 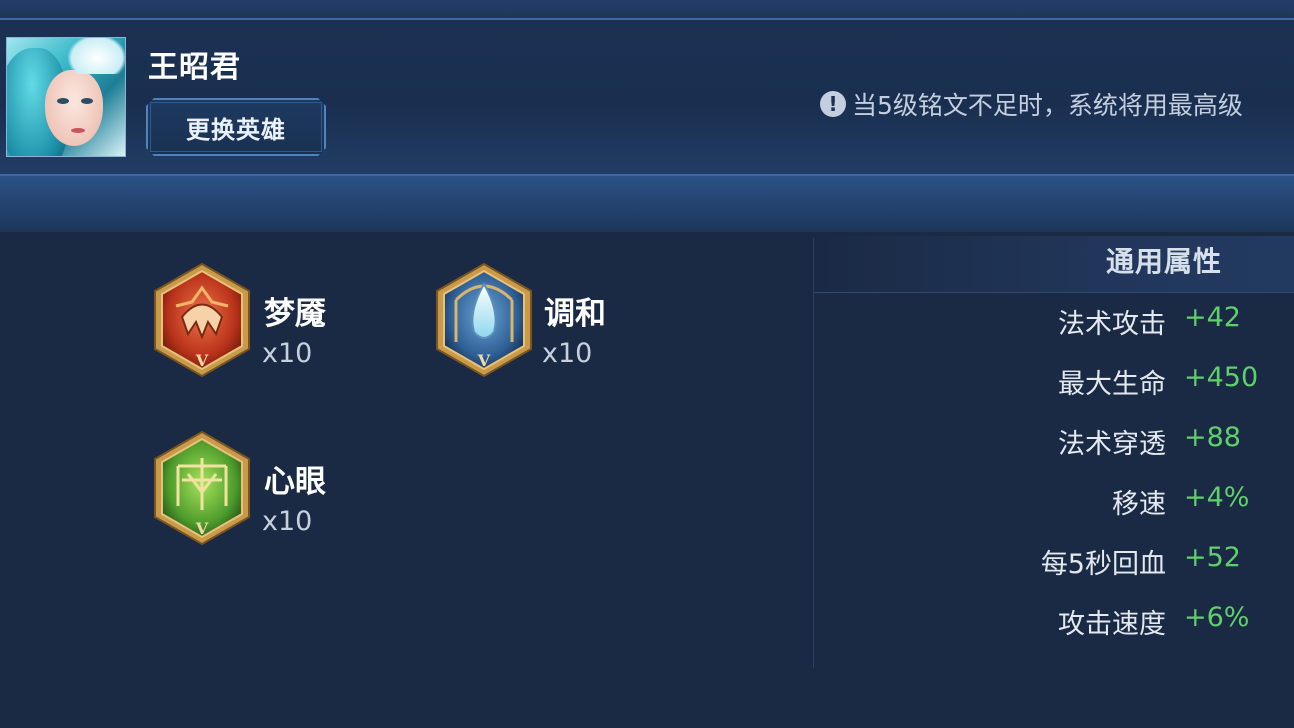 I want to click on stat-value: +6%, so click(x=1217, y=617).